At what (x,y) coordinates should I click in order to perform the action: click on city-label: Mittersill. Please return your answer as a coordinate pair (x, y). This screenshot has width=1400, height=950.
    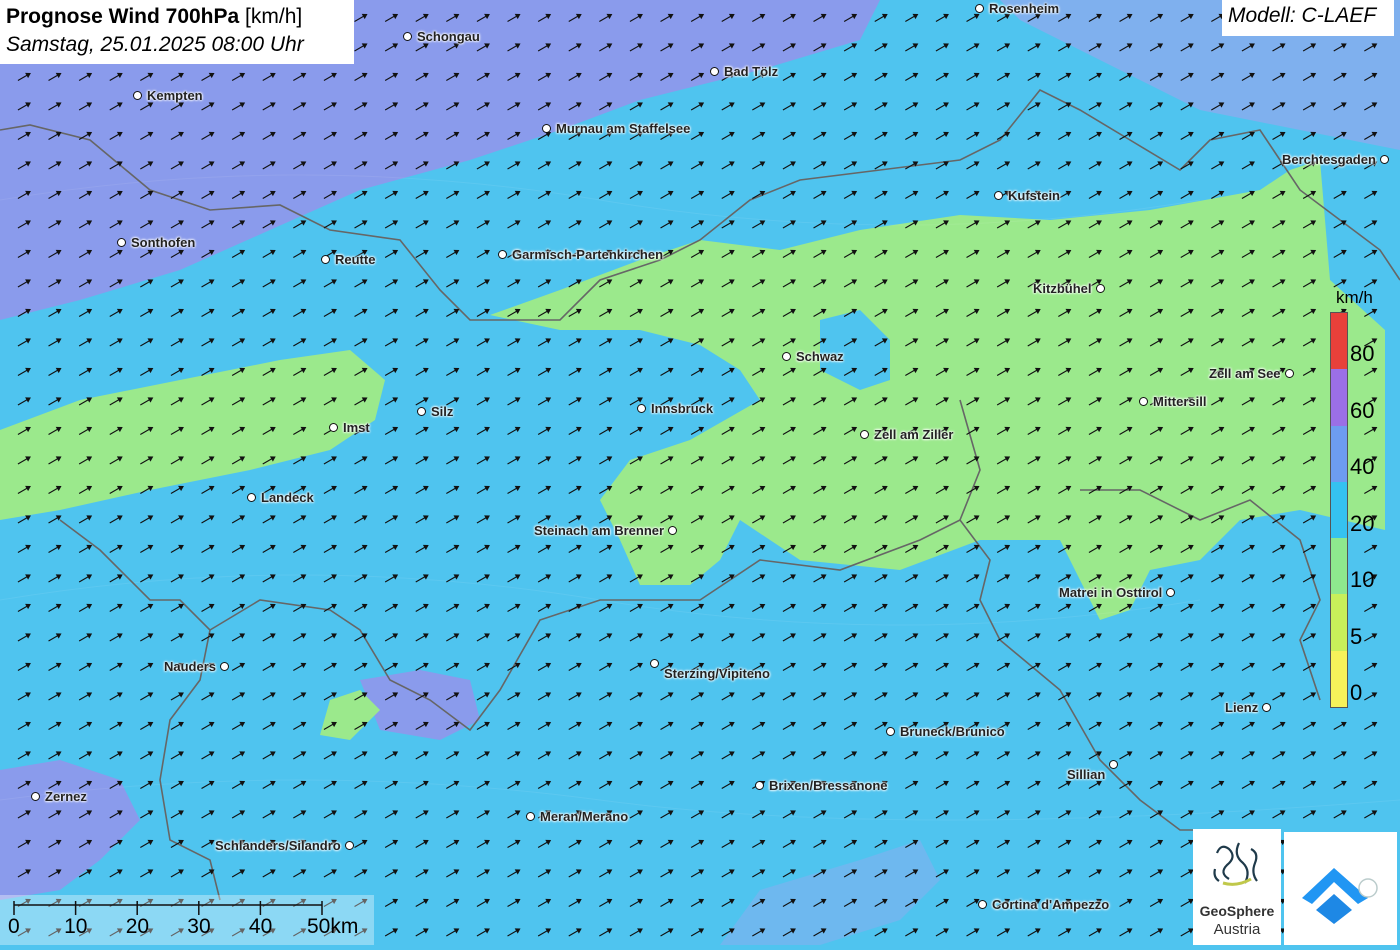
    Looking at the image, I should click on (1179, 401).